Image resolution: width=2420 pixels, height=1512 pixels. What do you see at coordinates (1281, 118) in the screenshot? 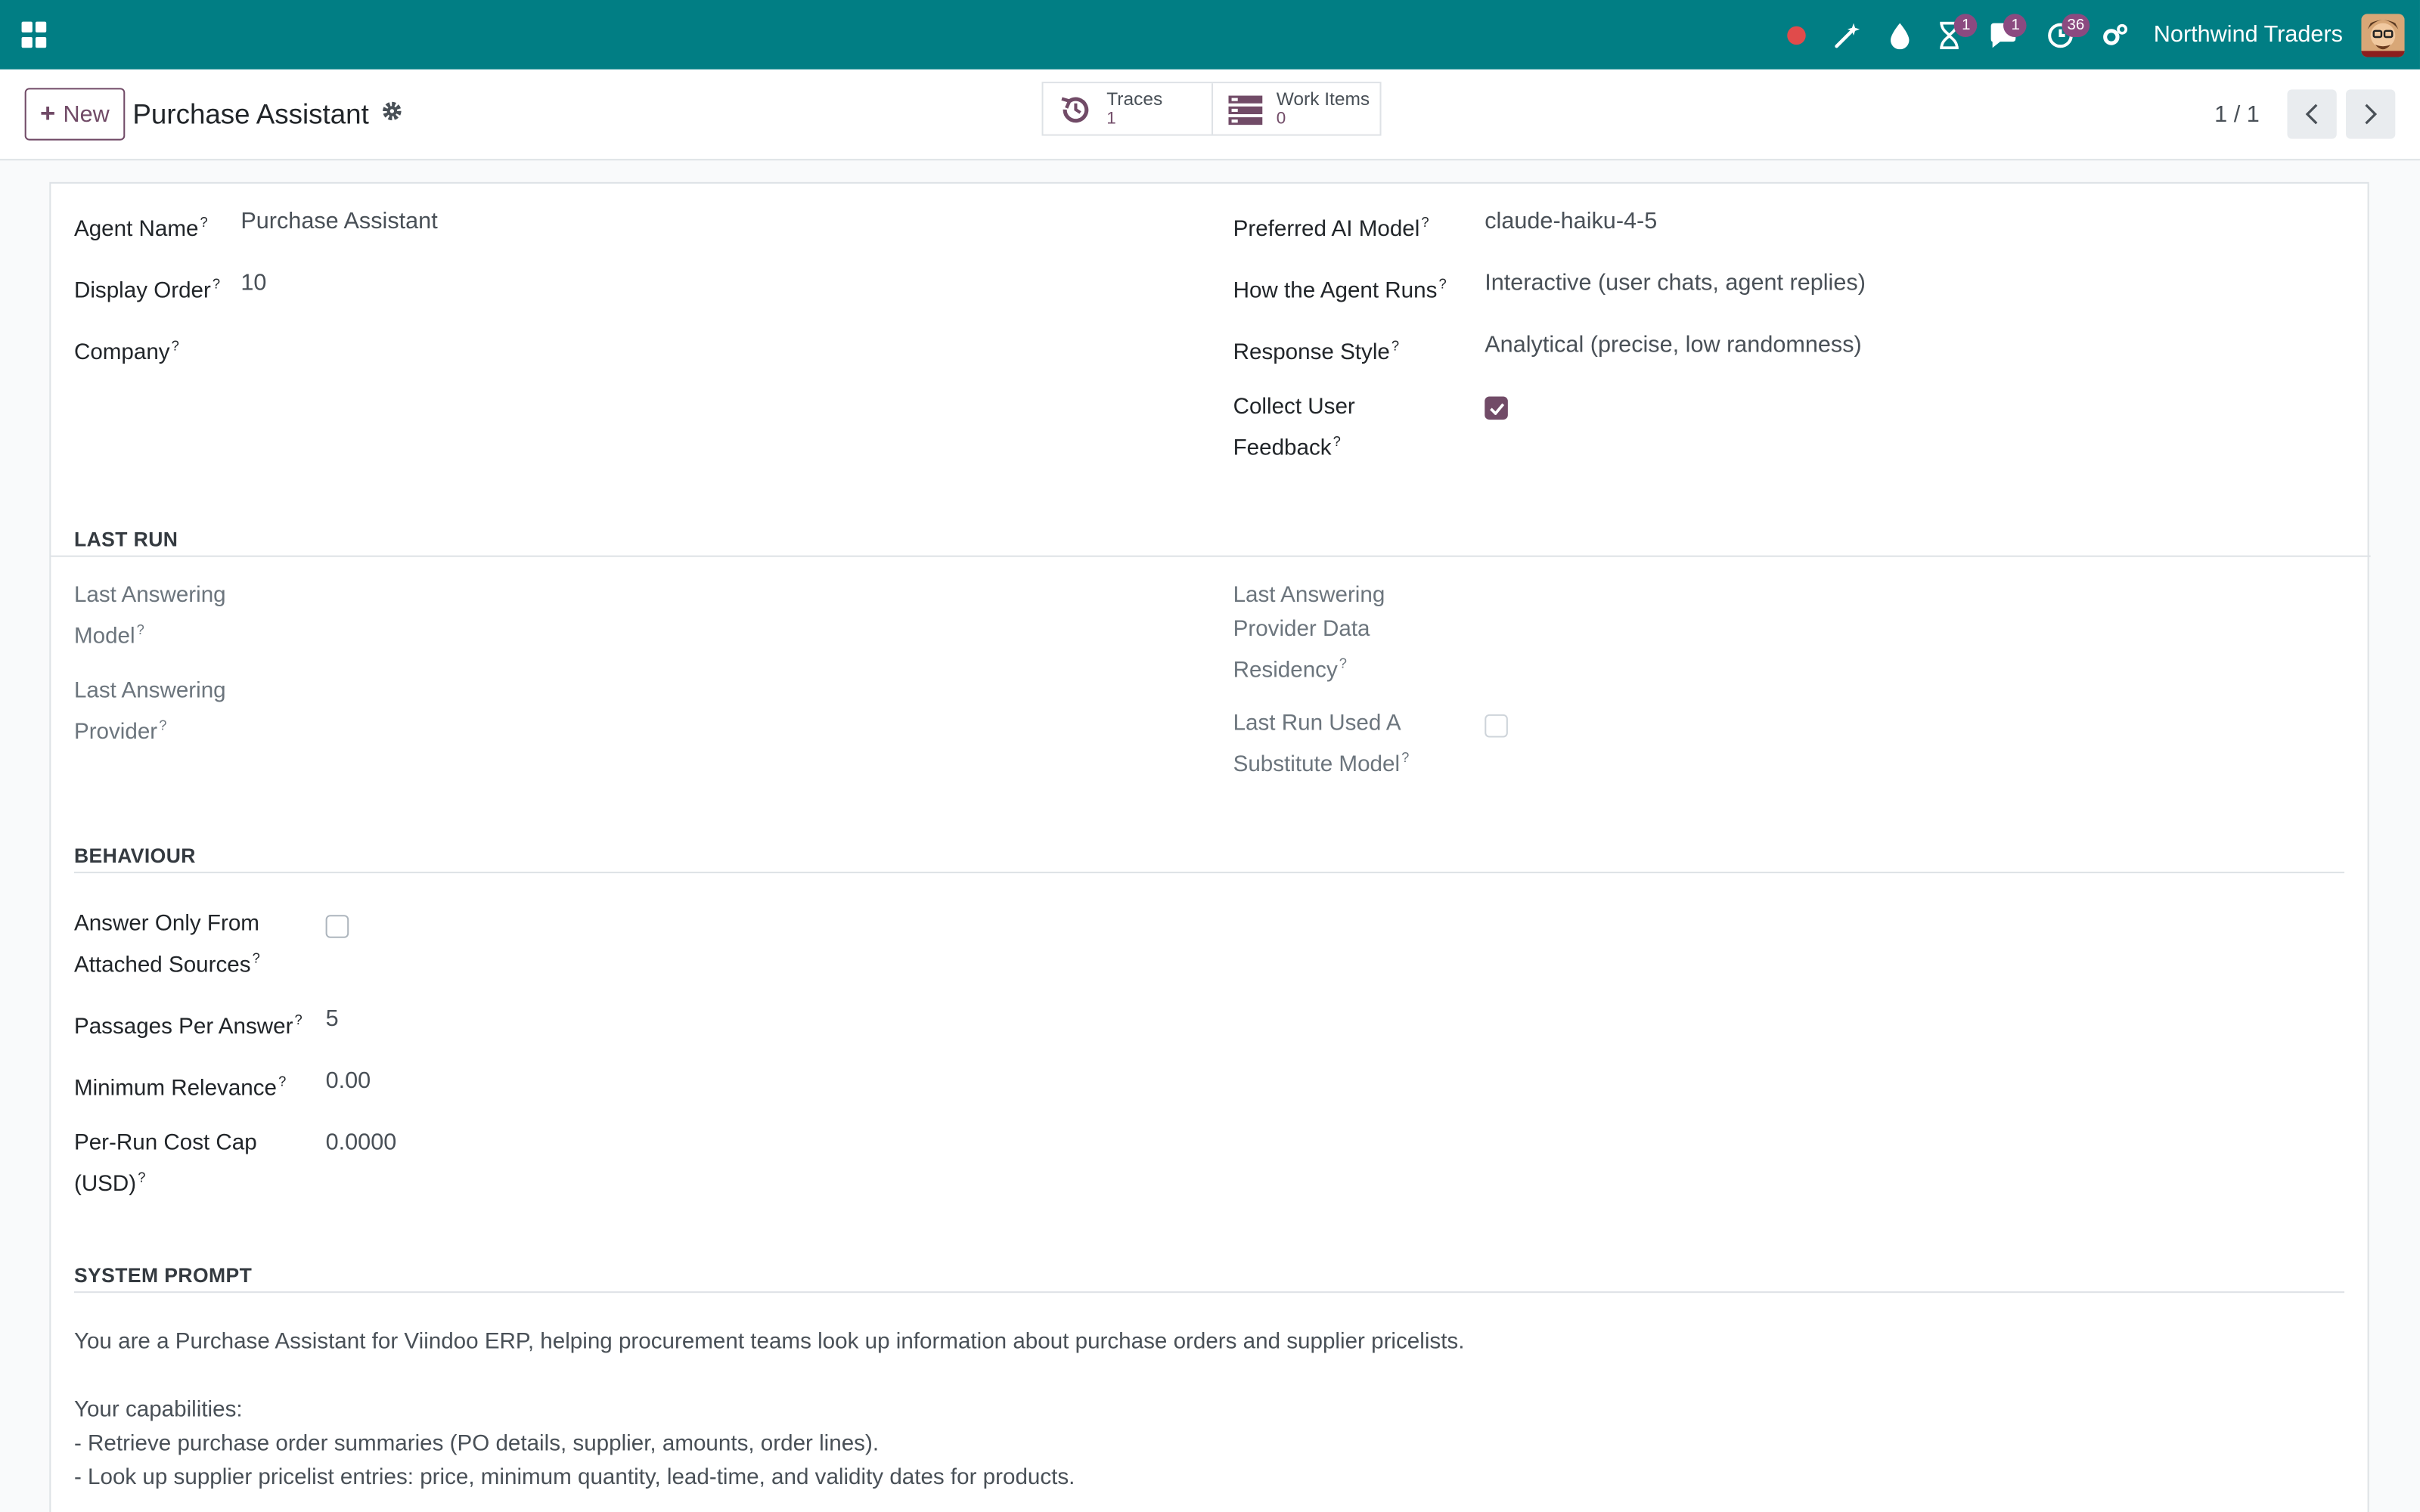
I see `work-items-count: 0` at bounding box center [1281, 118].